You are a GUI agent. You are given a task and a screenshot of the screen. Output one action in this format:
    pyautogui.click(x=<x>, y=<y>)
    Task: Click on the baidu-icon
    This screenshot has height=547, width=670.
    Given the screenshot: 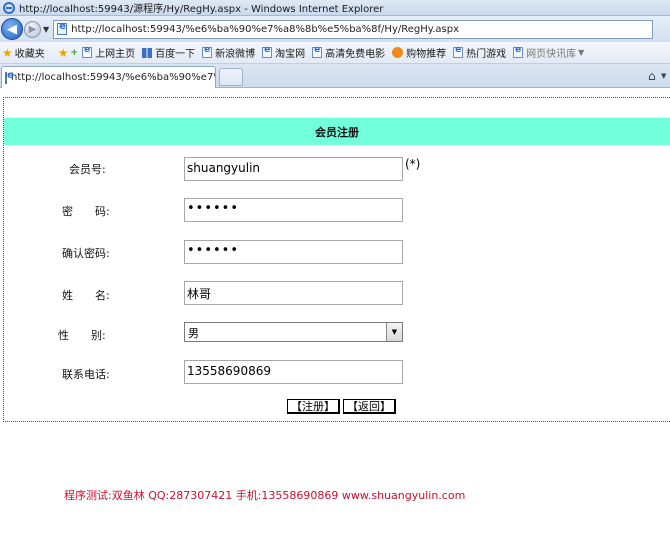 What is the action you would take?
    pyautogui.click(x=147, y=52)
    